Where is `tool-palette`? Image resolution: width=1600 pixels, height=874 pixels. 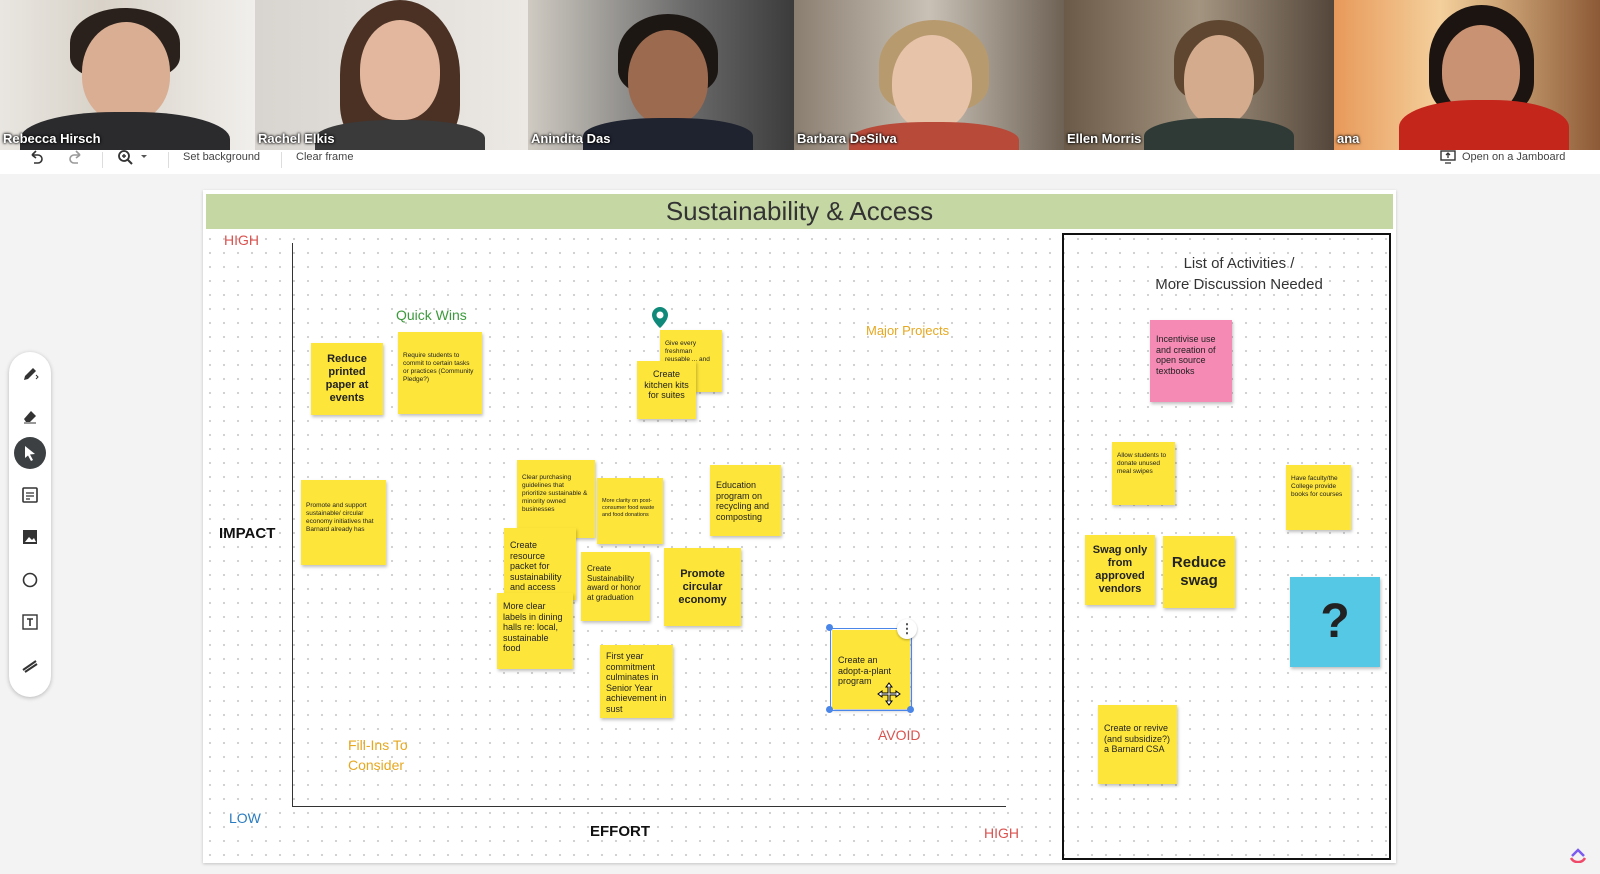
tool-palette is located at coordinates (30, 524).